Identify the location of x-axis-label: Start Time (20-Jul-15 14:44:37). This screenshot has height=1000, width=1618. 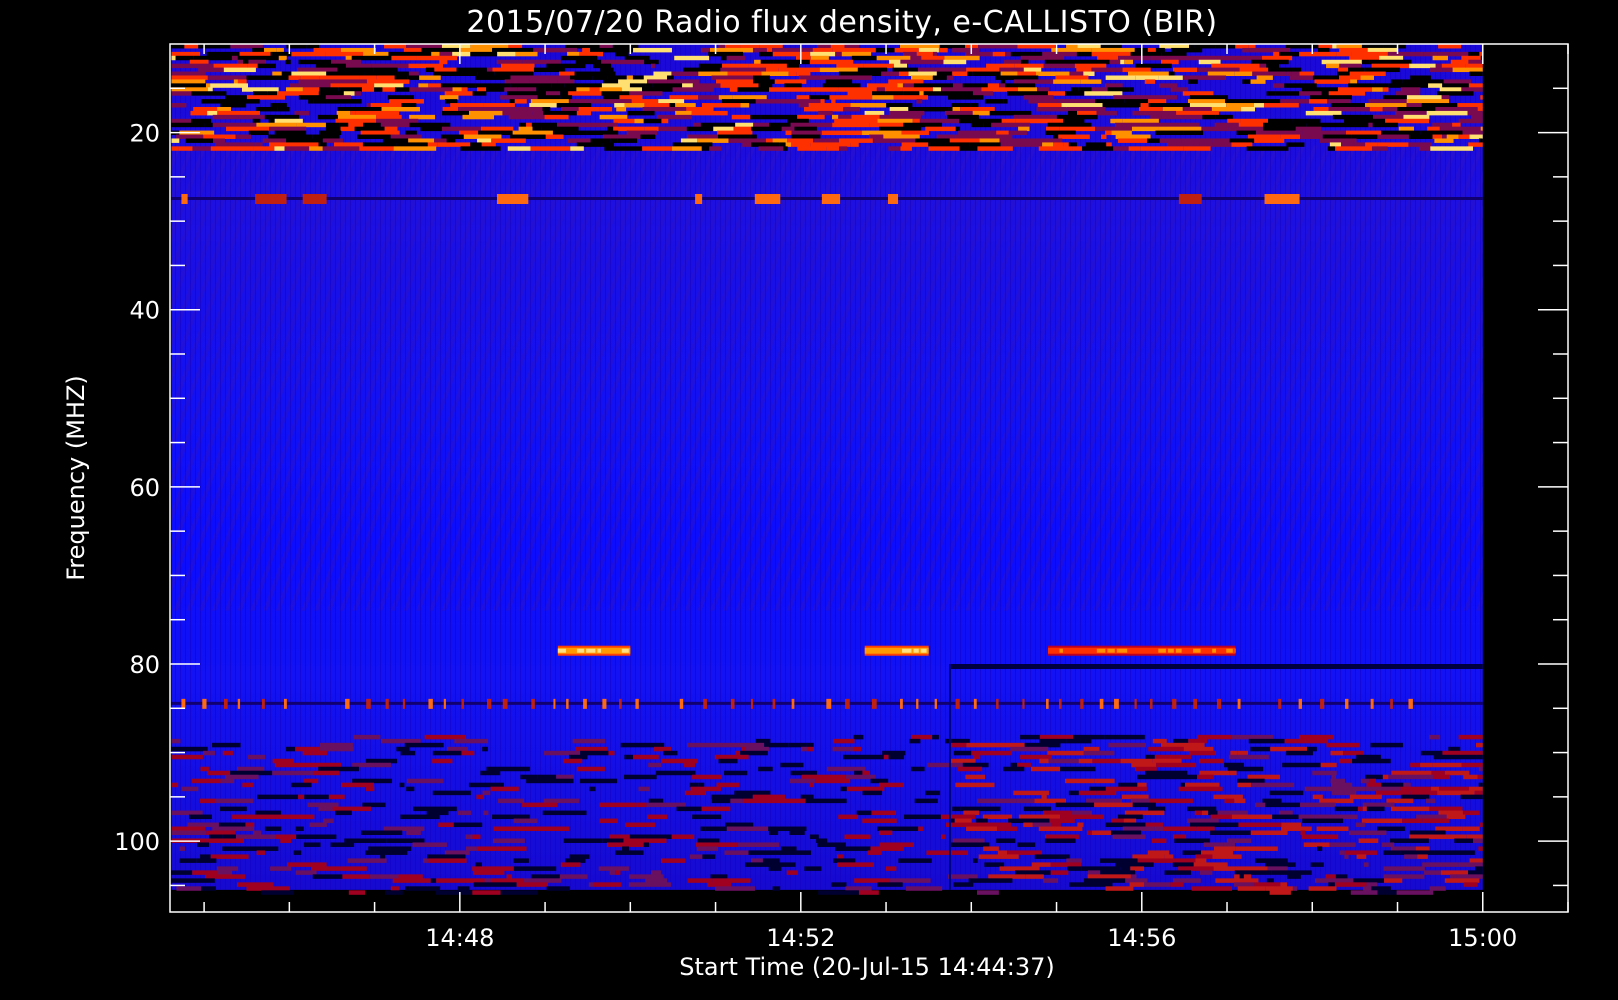
(866, 967).